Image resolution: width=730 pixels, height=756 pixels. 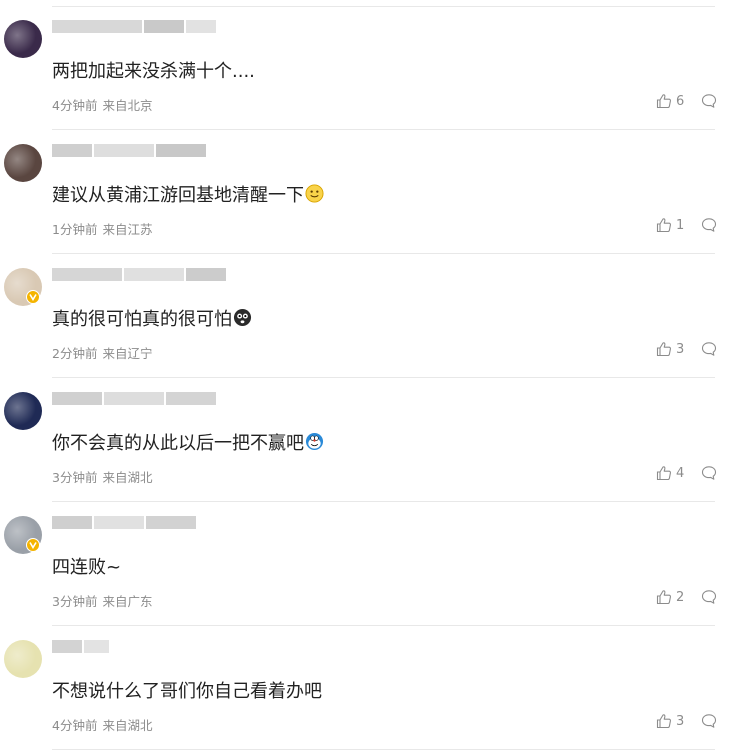 What do you see at coordinates (178, 443) in the screenshot?
I see `comment-body: 你不会真的从此以后一把不赢吧` at bounding box center [178, 443].